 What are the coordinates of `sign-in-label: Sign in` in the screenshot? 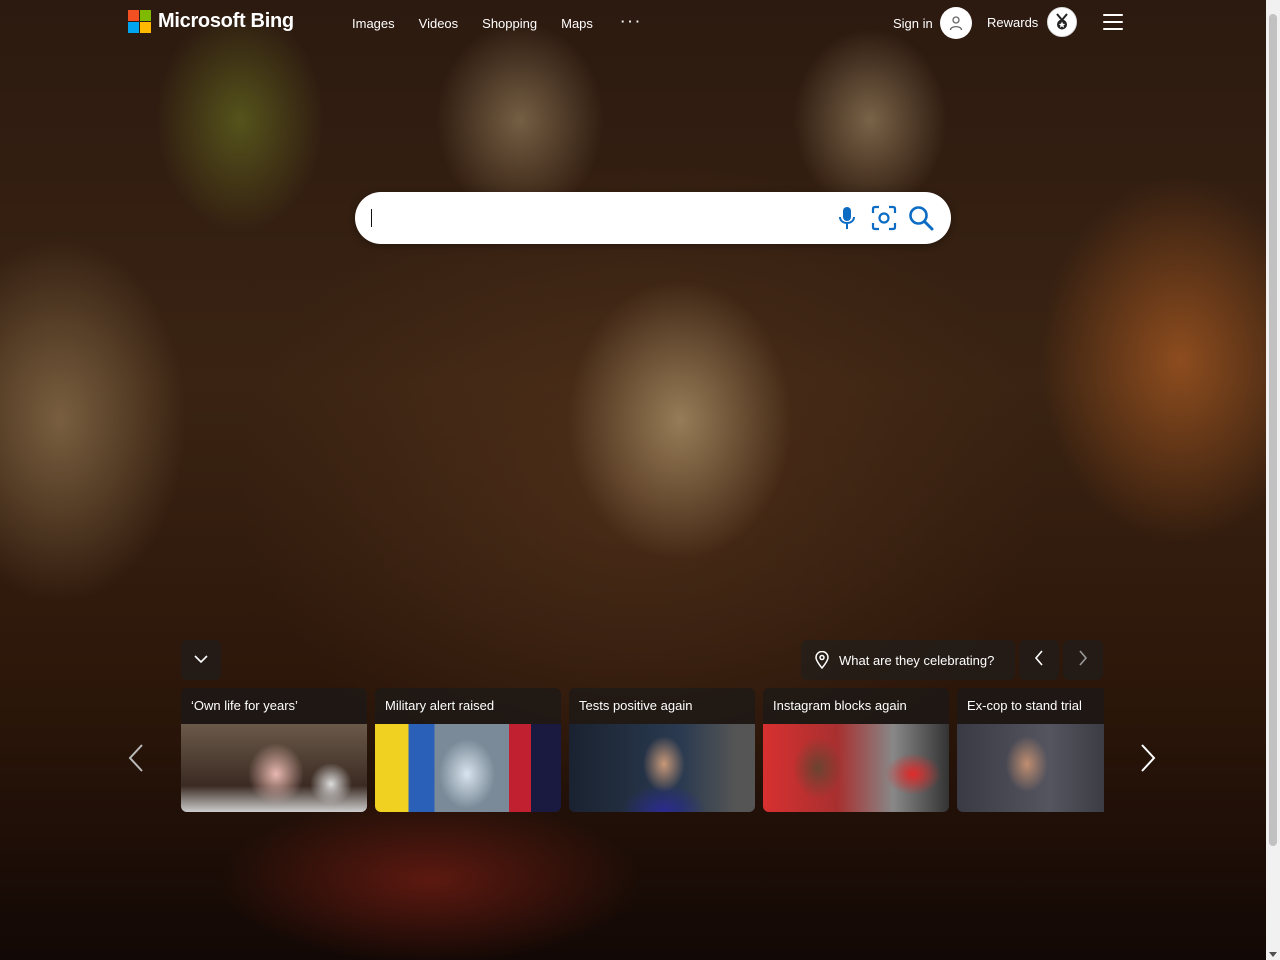 It's located at (913, 23).